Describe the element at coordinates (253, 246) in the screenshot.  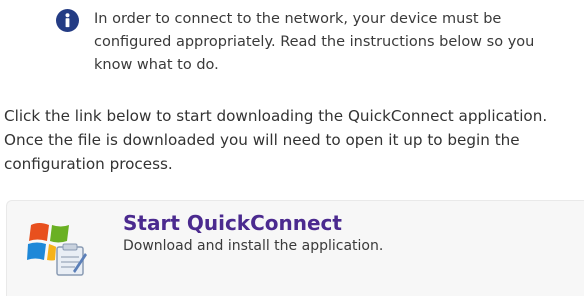
I see `action-subtitle: Download and install the application.` at that location.